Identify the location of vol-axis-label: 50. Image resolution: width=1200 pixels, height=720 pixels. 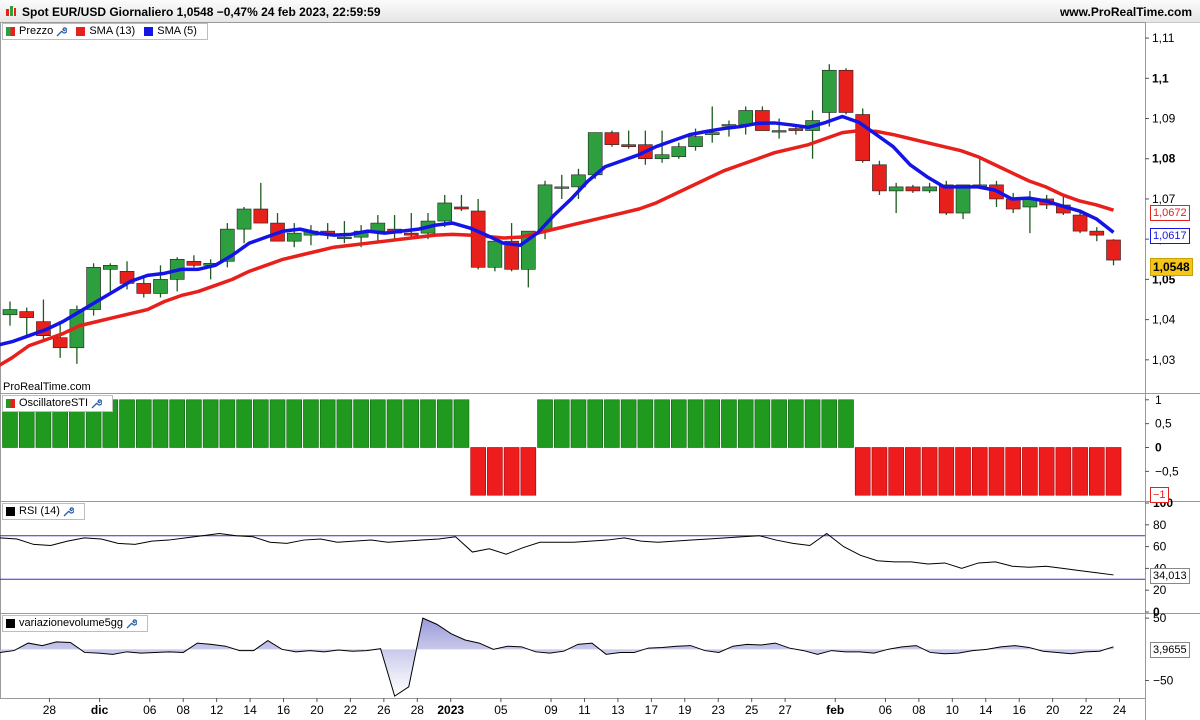
(1160, 618).